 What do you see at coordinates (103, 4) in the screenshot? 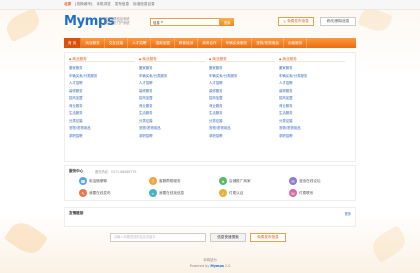
I see `topbar-link: 手机浏览` at bounding box center [103, 4].